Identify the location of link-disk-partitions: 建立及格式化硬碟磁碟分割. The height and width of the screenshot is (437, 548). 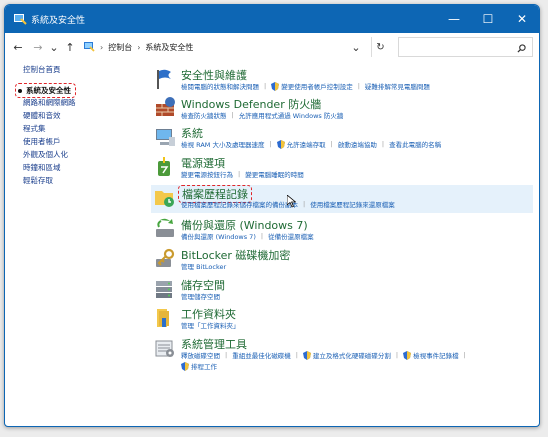
(352, 355).